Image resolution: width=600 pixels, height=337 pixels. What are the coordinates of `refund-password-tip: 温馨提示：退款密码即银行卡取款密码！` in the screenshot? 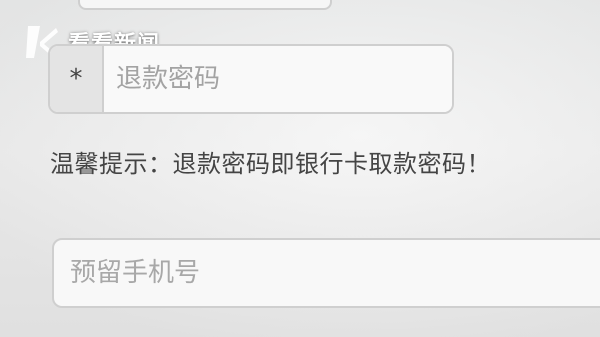 It's located at (270, 164).